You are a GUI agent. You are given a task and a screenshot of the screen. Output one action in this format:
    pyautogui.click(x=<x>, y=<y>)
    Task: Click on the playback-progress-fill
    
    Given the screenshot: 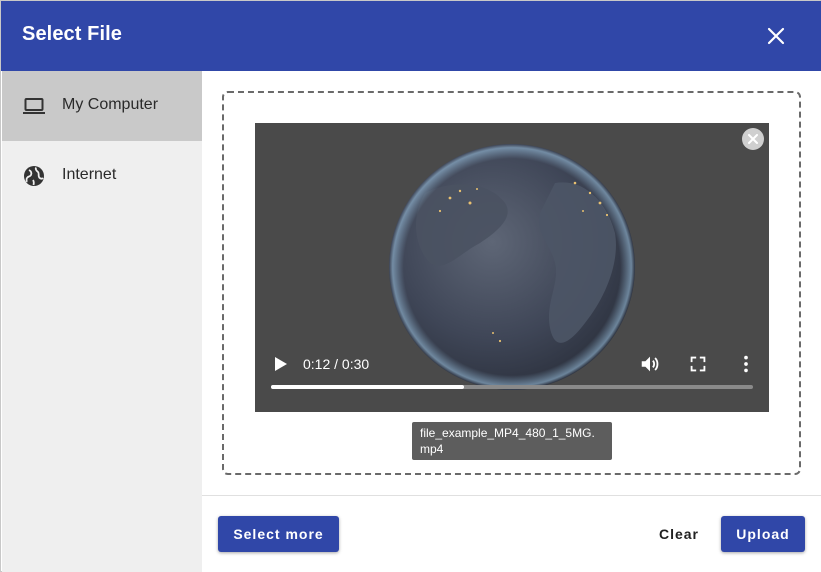 What is the action you would take?
    pyautogui.click(x=367, y=387)
    